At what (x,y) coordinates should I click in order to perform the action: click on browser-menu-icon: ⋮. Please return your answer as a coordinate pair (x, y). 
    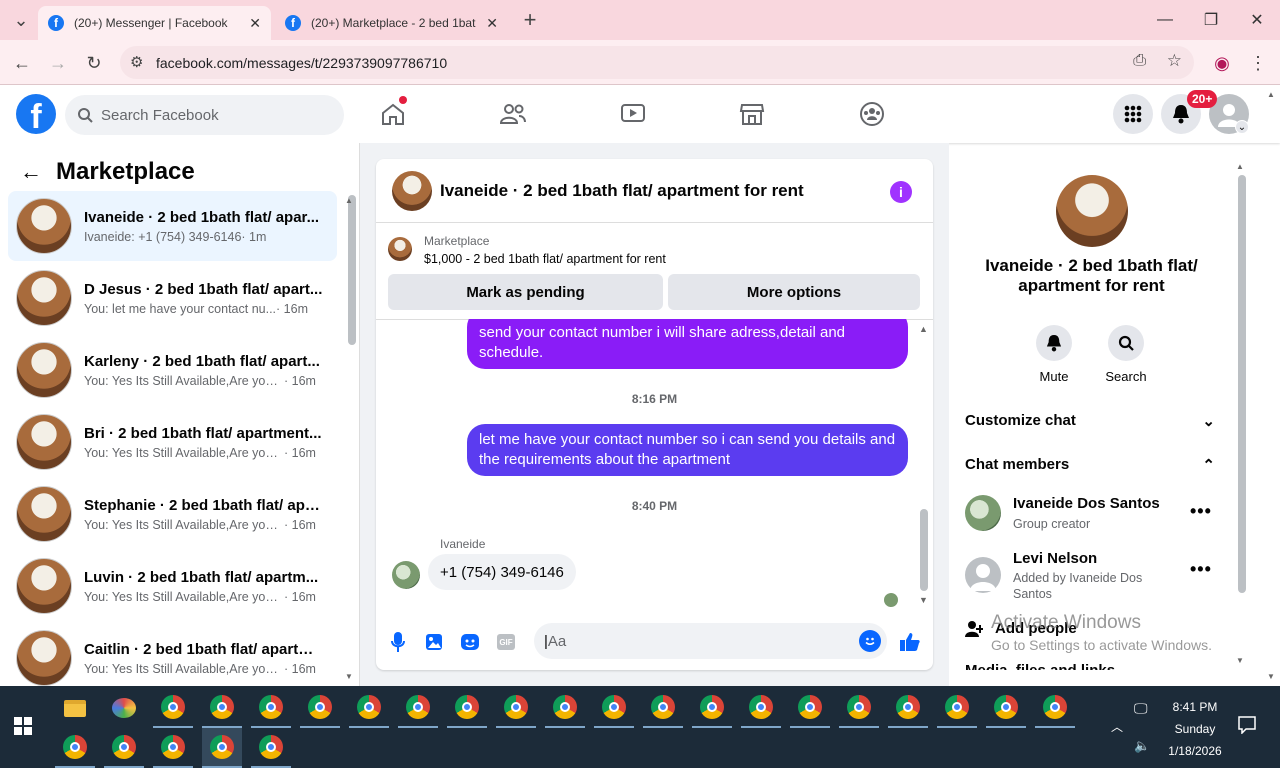
    Looking at the image, I should click on (1258, 63).